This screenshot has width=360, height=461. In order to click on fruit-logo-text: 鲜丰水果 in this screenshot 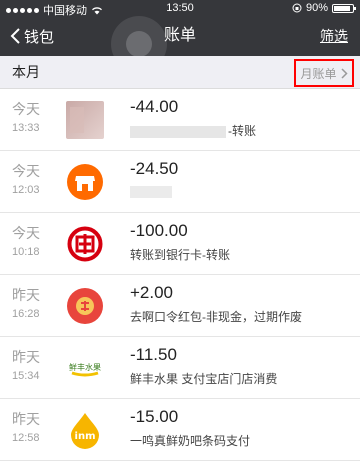, I will do `click(85, 367)`.